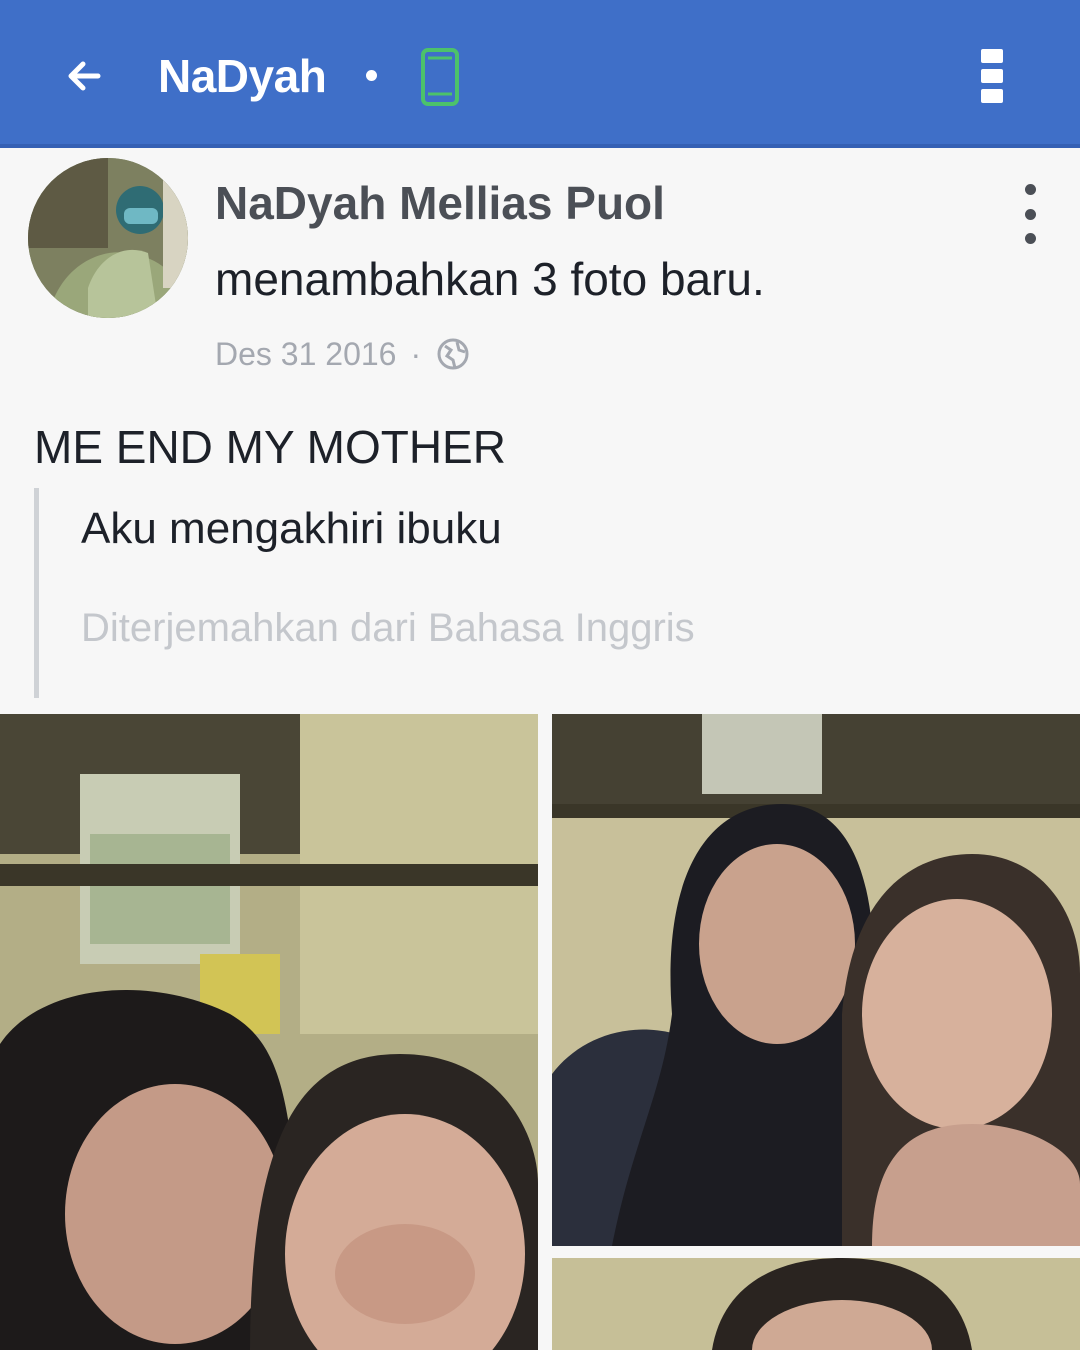 The image size is (1080, 1350). I want to click on chat-title: NaDyah, so click(242, 76).